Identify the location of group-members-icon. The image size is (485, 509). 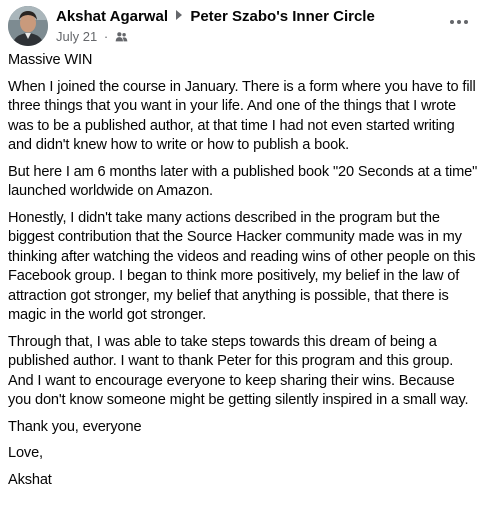
(121, 38).